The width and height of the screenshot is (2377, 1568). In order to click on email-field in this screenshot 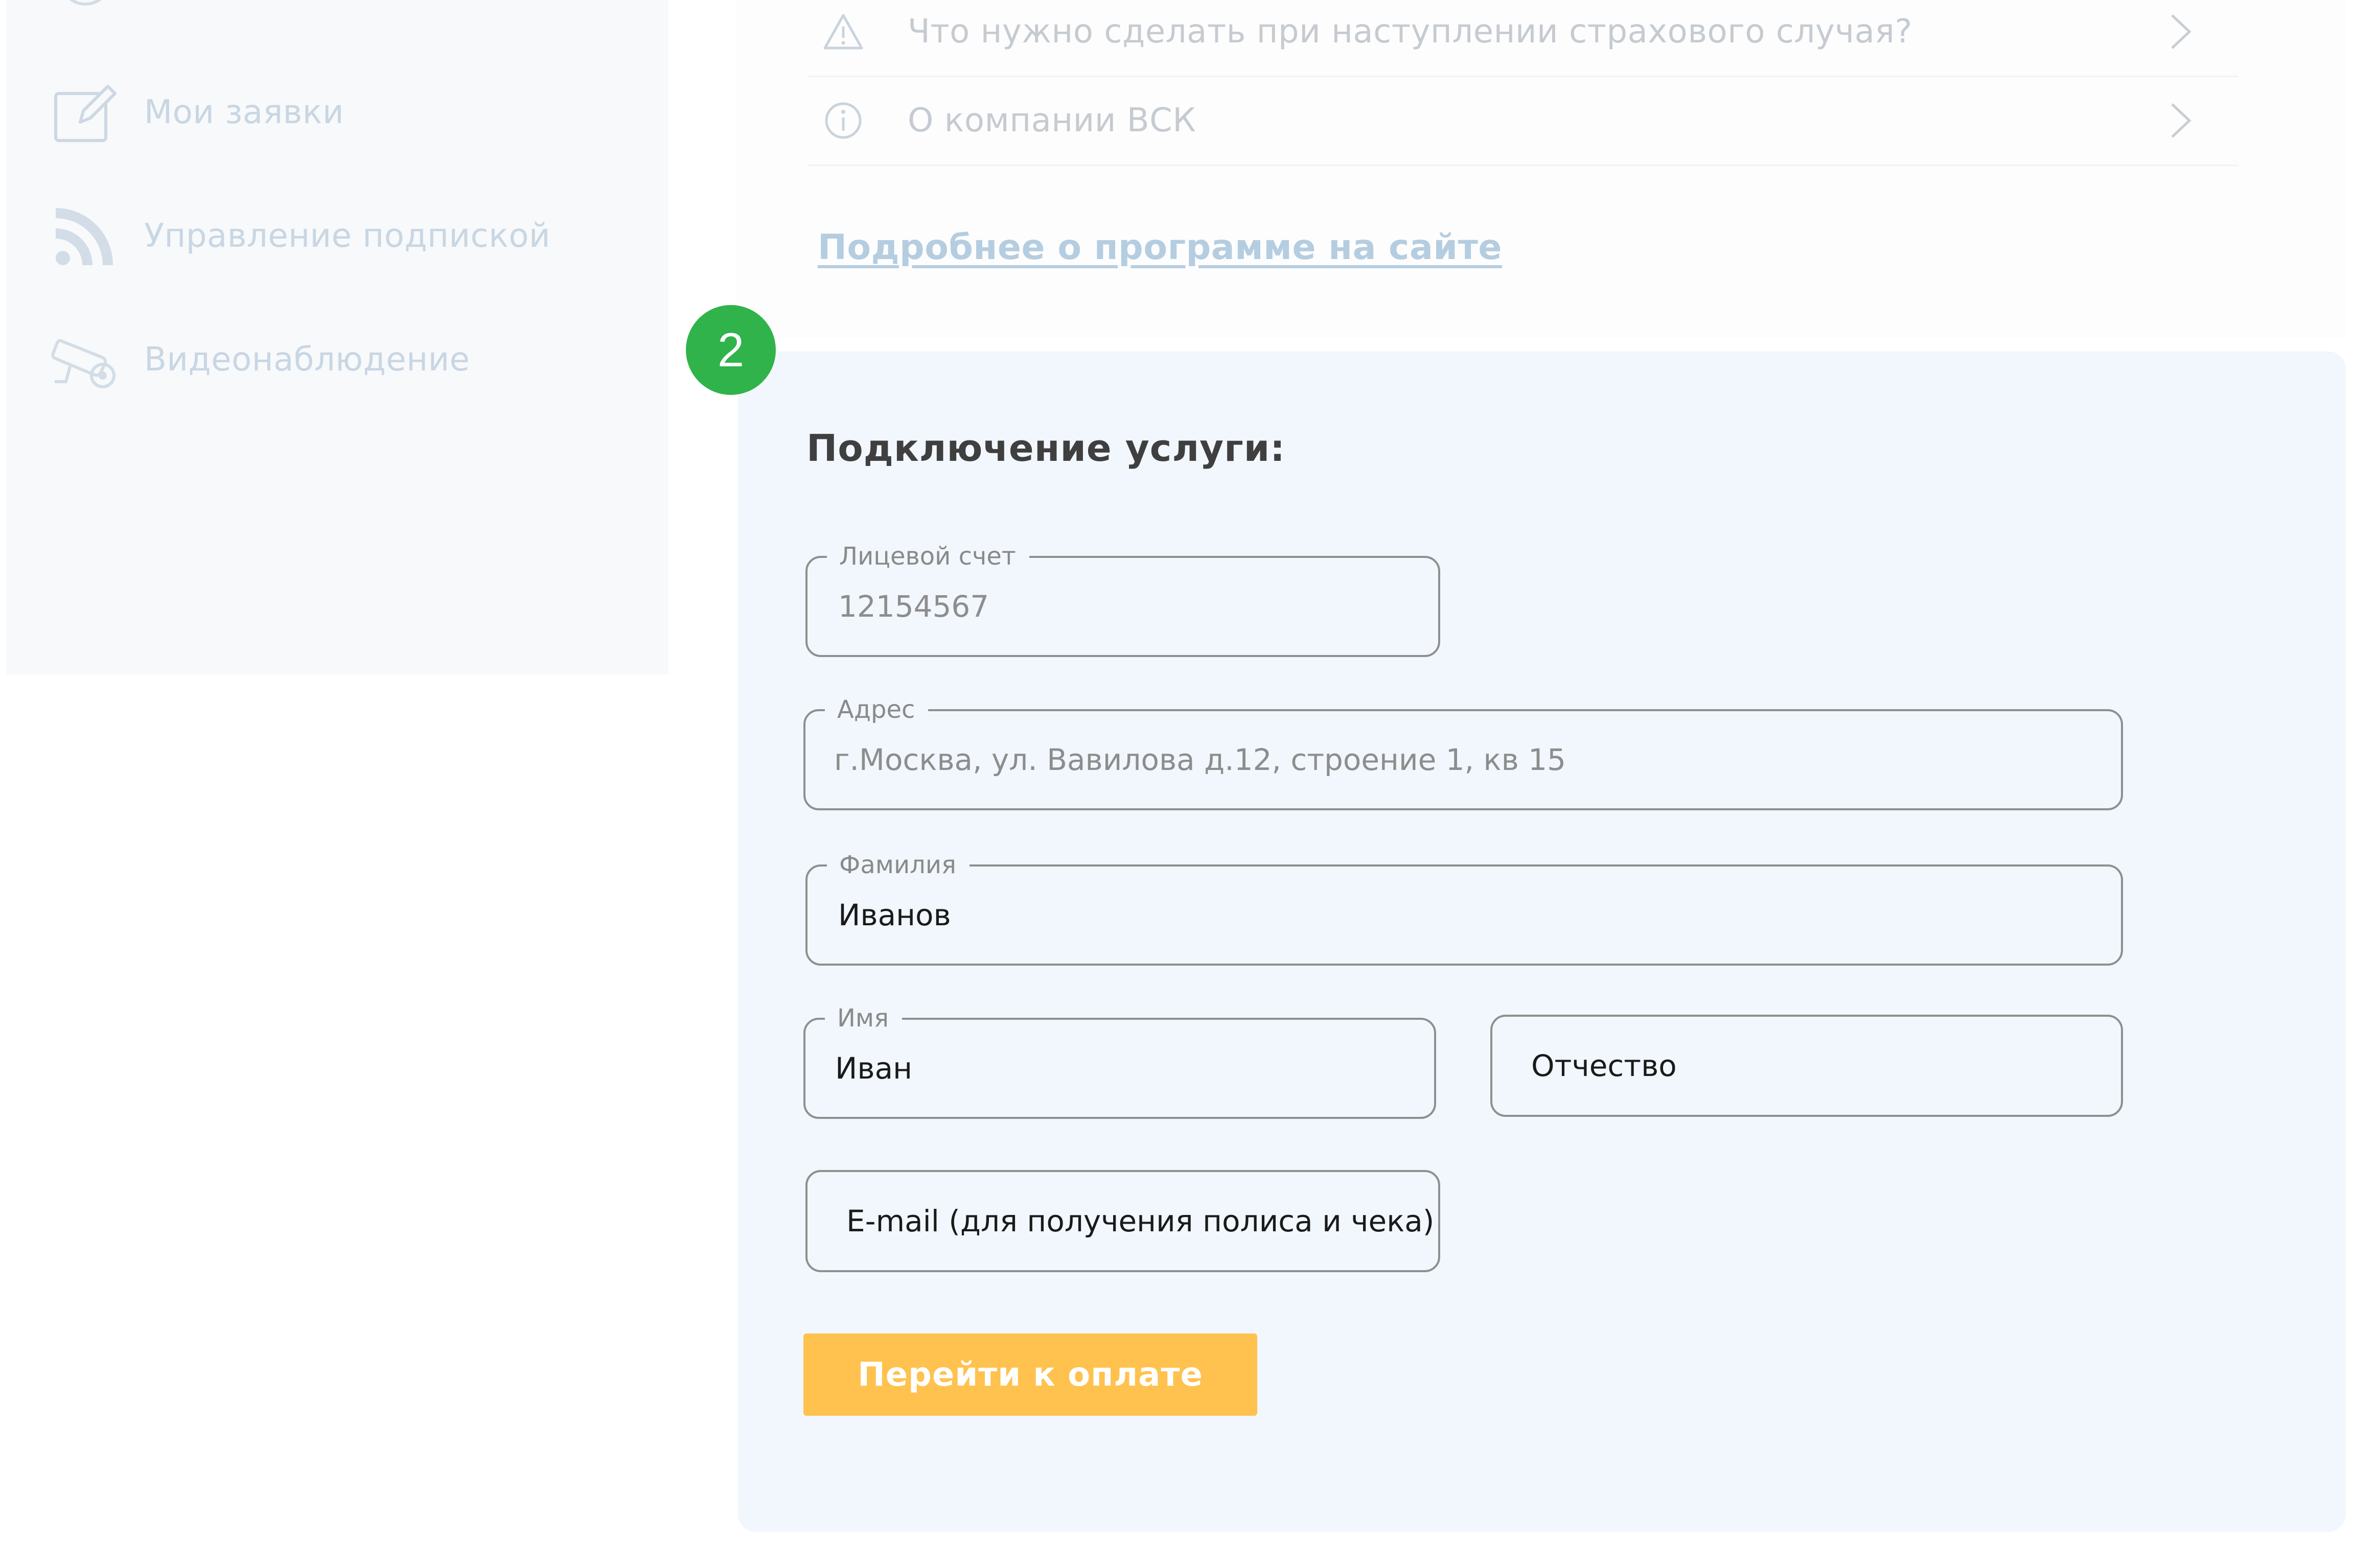, I will do `click(1122, 1221)`.